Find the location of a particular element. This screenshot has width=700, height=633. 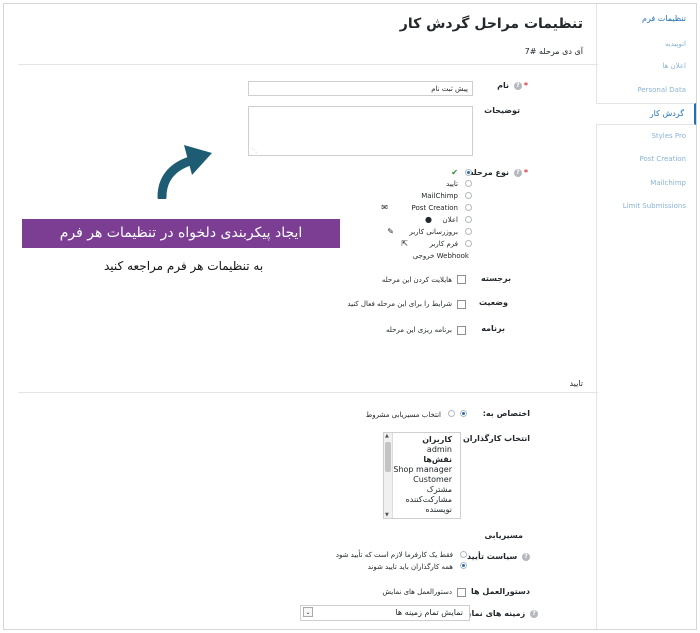

assign-option: انتخاب مسیریابی مشروط is located at coordinates (403, 415).